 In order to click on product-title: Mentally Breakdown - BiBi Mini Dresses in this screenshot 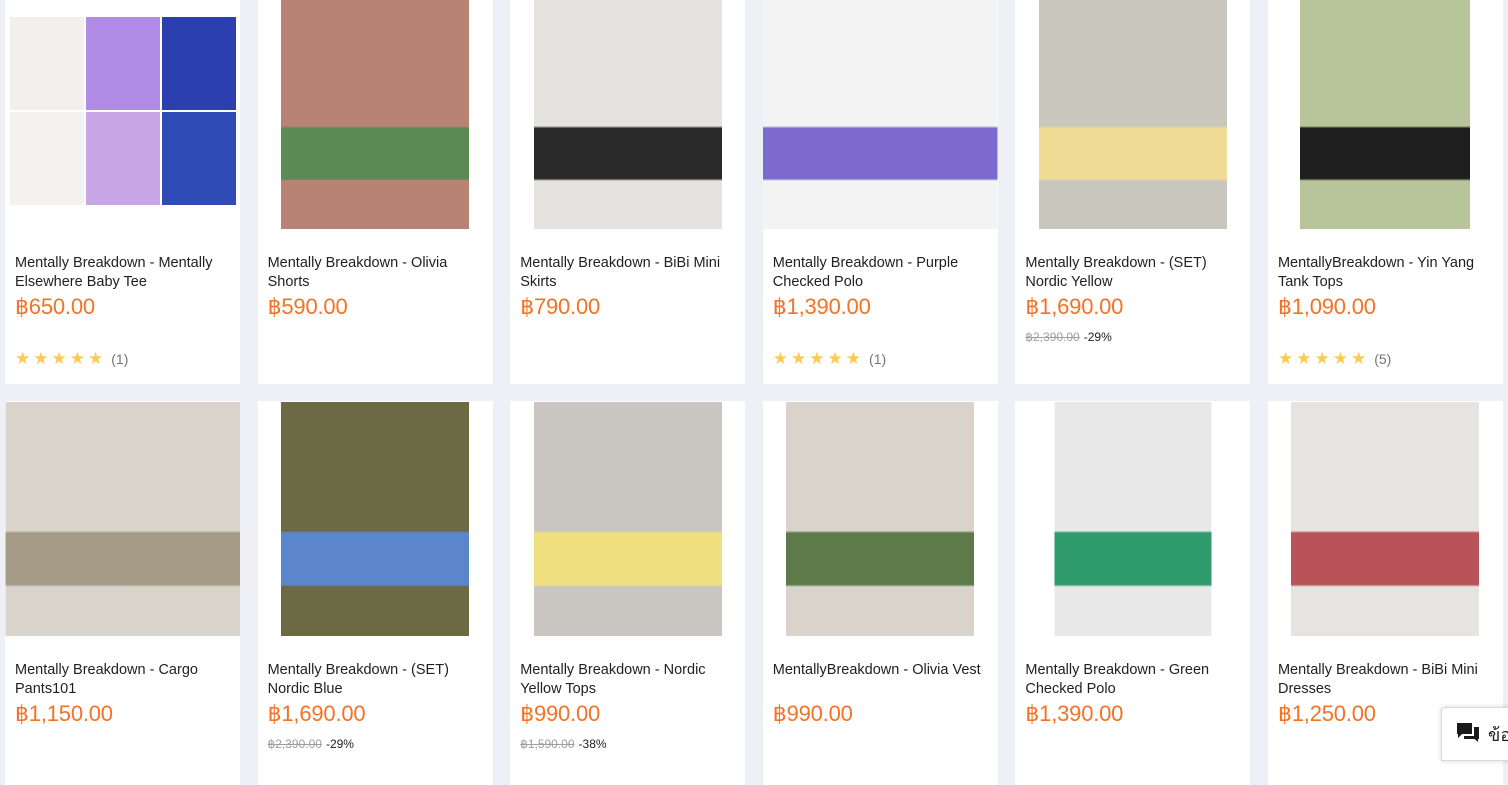, I will do `click(1386, 680)`.